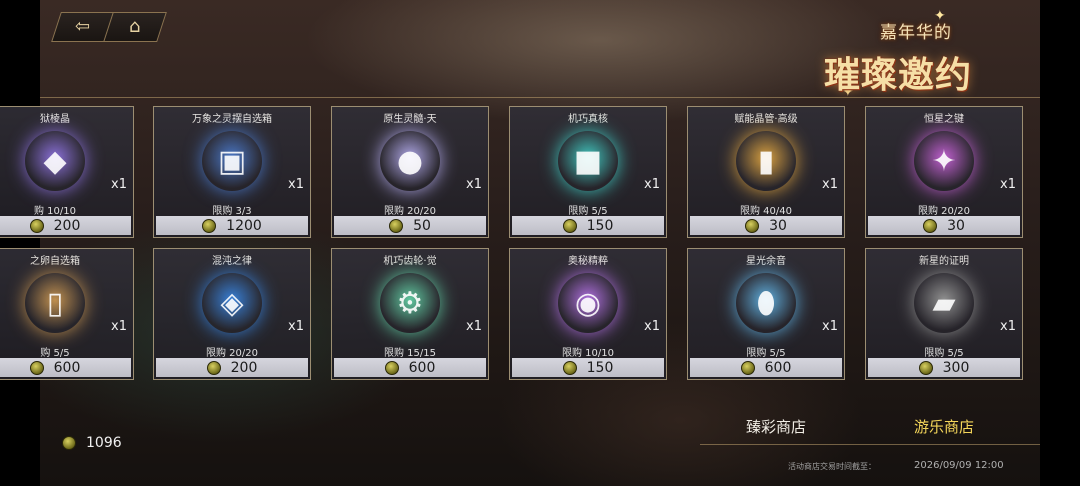 This screenshot has width=1080, height=486. What do you see at coordinates (766, 261) in the screenshot?
I see `item-name: 星光余音` at bounding box center [766, 261].